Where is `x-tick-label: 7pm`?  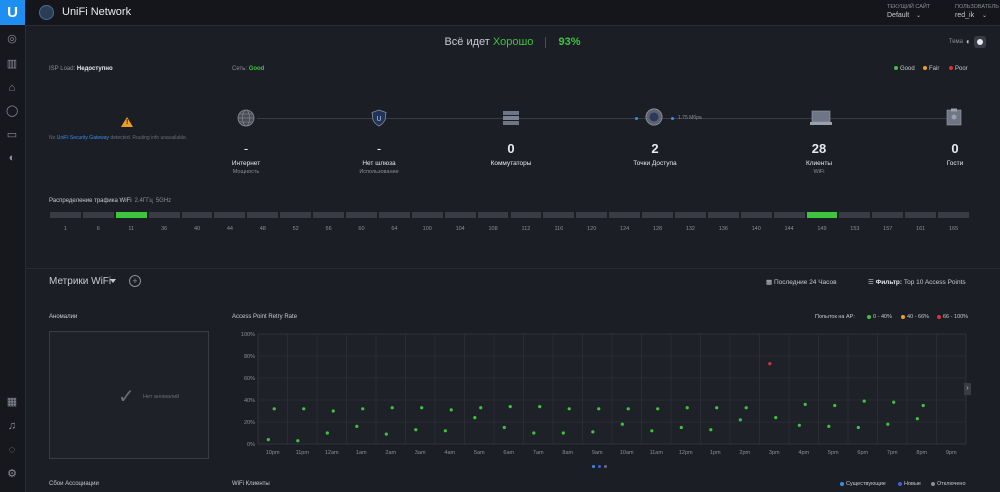 x-tick-label: 7pm is located at coordinates (892, 453).